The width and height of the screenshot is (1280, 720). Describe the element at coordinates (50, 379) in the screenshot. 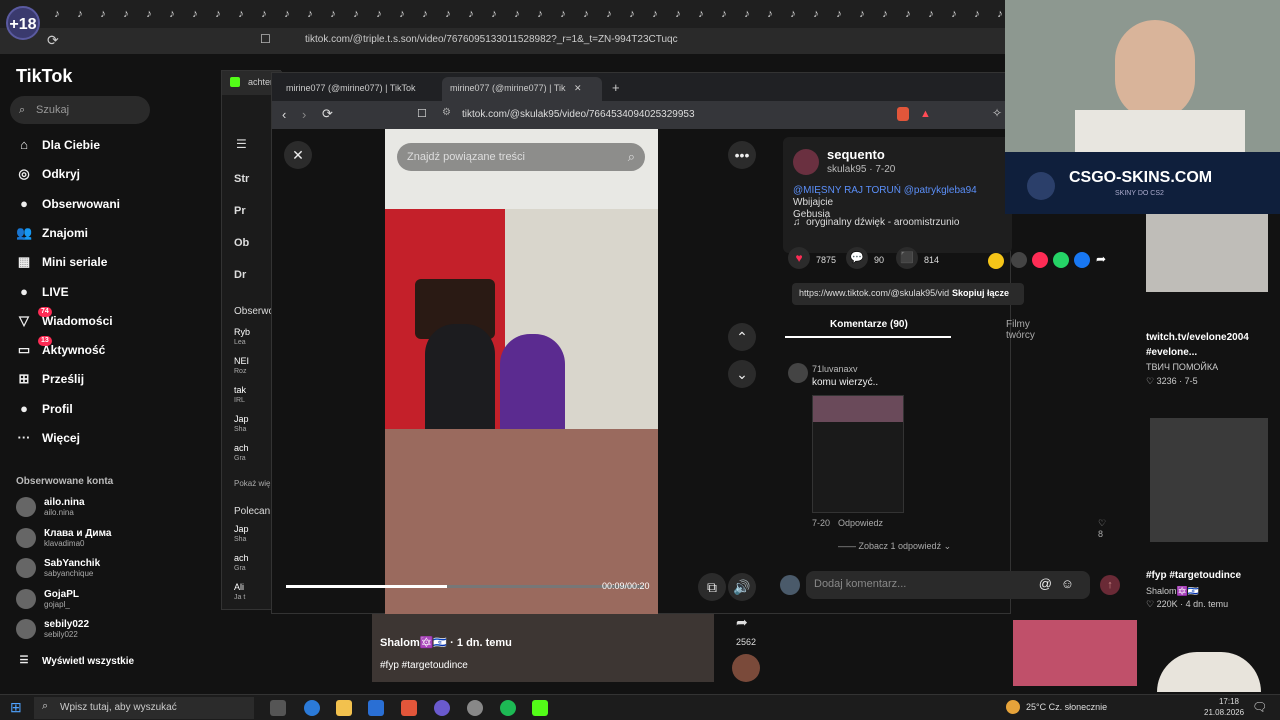

I see `nav-item-8: ⊞ Prześlij` at that location.